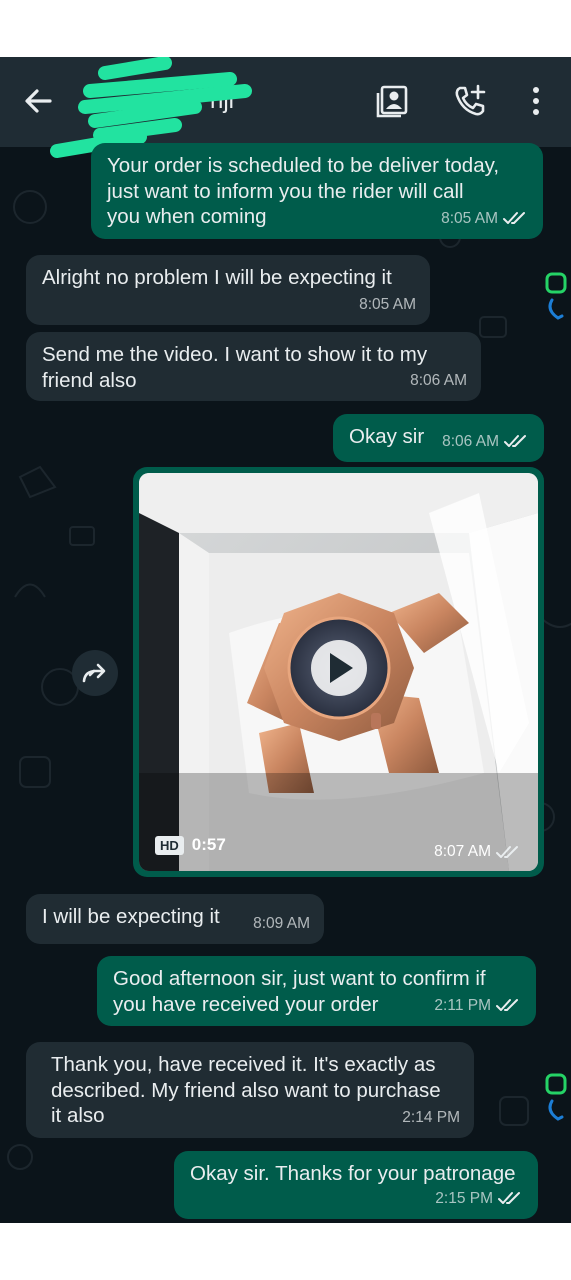 The width and height of the screenshot is (571, 1280). I want to click on message-text: Okay sir. Thanks for your patronage, so click(353, 1173).